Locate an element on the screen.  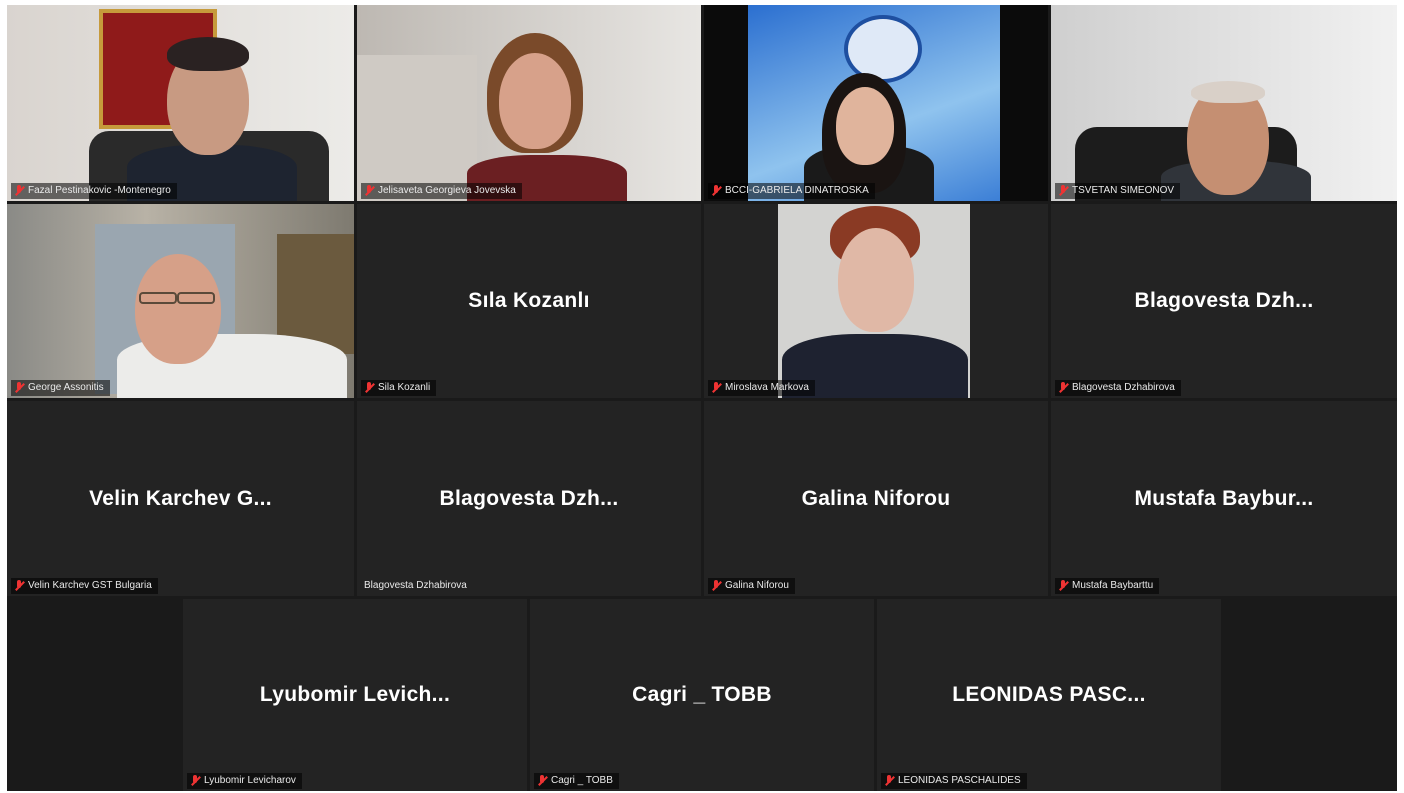
participant-tile-6: Sıla Kozanlı Sila Kozanli is located at coordinates (529, 301).